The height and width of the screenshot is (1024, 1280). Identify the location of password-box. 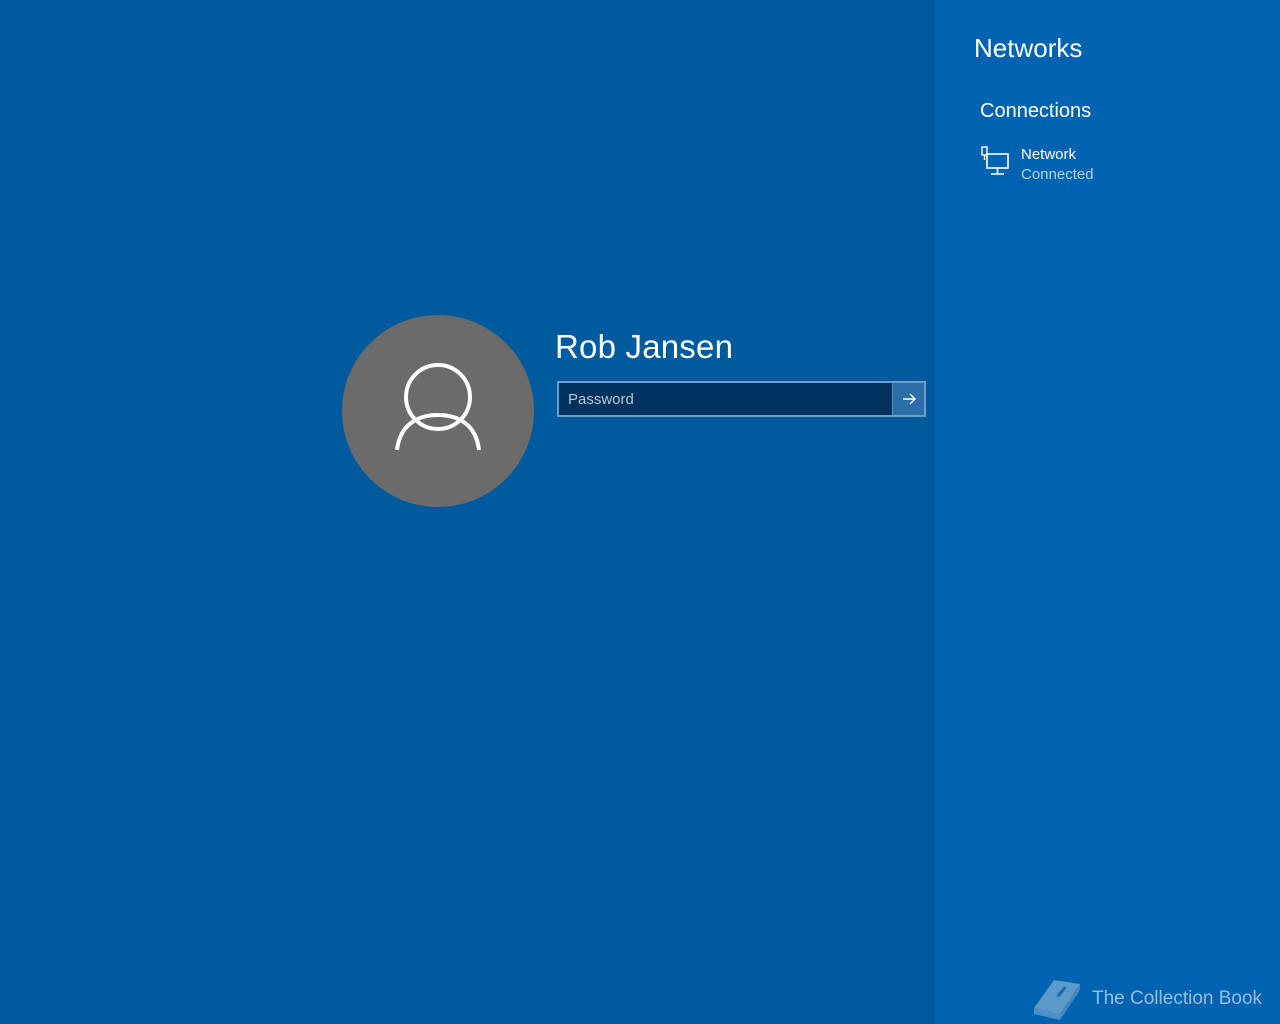
(741, 399).